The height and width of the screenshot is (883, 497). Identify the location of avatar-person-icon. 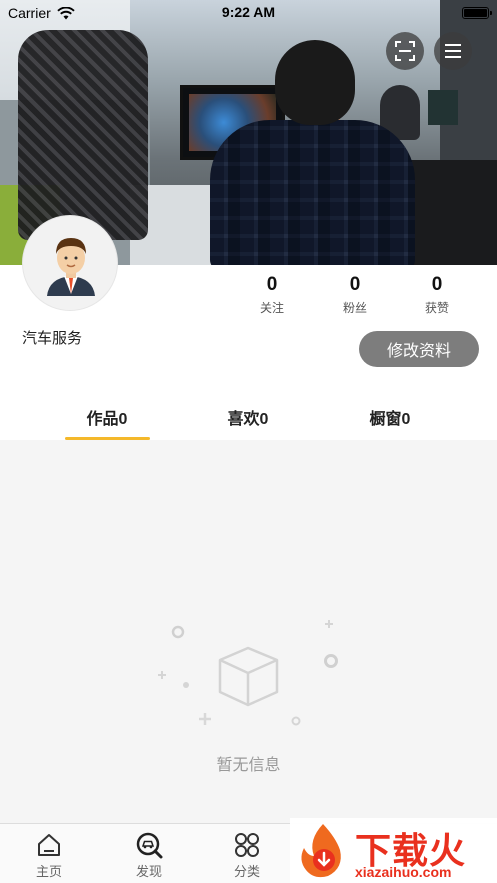
(71, 267).